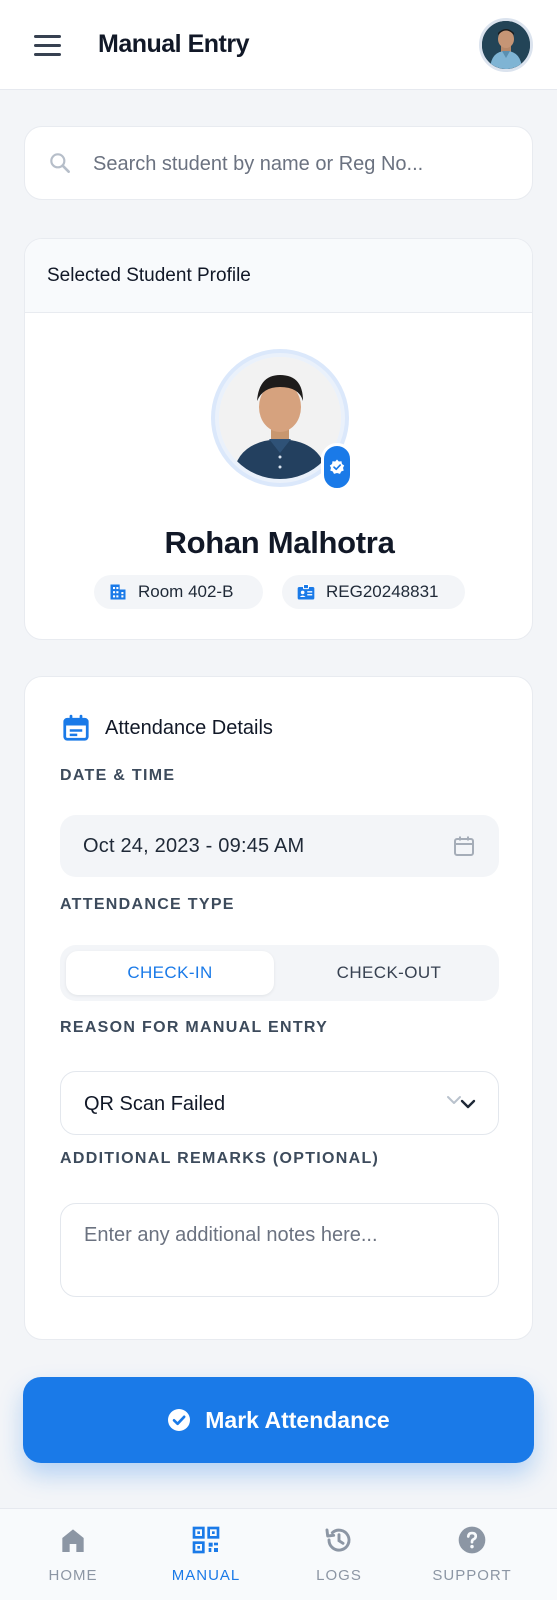 Image resolution: width=557 pixels, height=1600 pixels. I want to click on building-icon, so click(118, 592).